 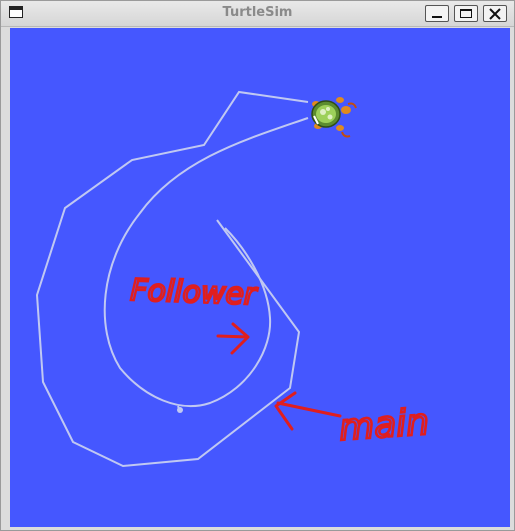 I want to click on close-button, so click(x=495, y=13).